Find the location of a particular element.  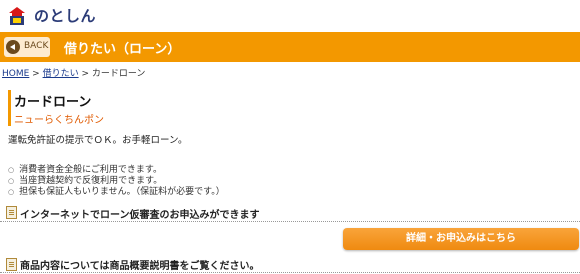

list-item: 担保も保証人もいりません。（保証料が必要です。） is located at coordinates (116, 192).